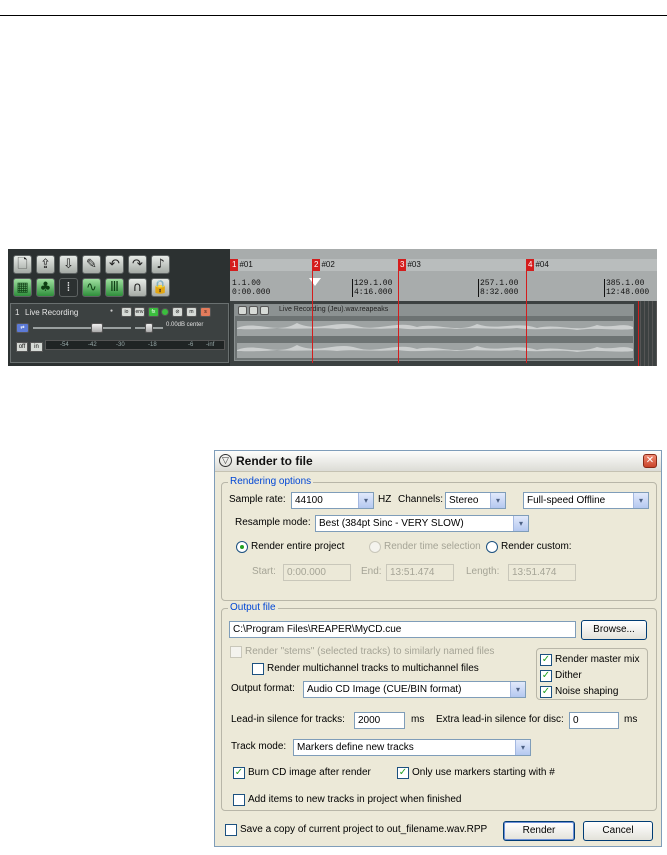 The image size is (667, 855). What do you see at coordinates (650, 461) in the screenshot?
I see `close-icon: ✕` at bounding box center [650, 461].